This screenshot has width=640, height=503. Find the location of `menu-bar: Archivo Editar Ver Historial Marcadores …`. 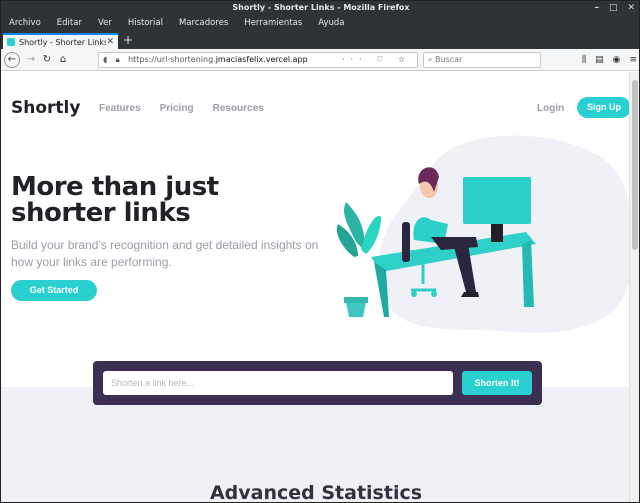

menu-bar: Archivo Editar Ver Historial Marcadores … is located at coordinates (320, 23).